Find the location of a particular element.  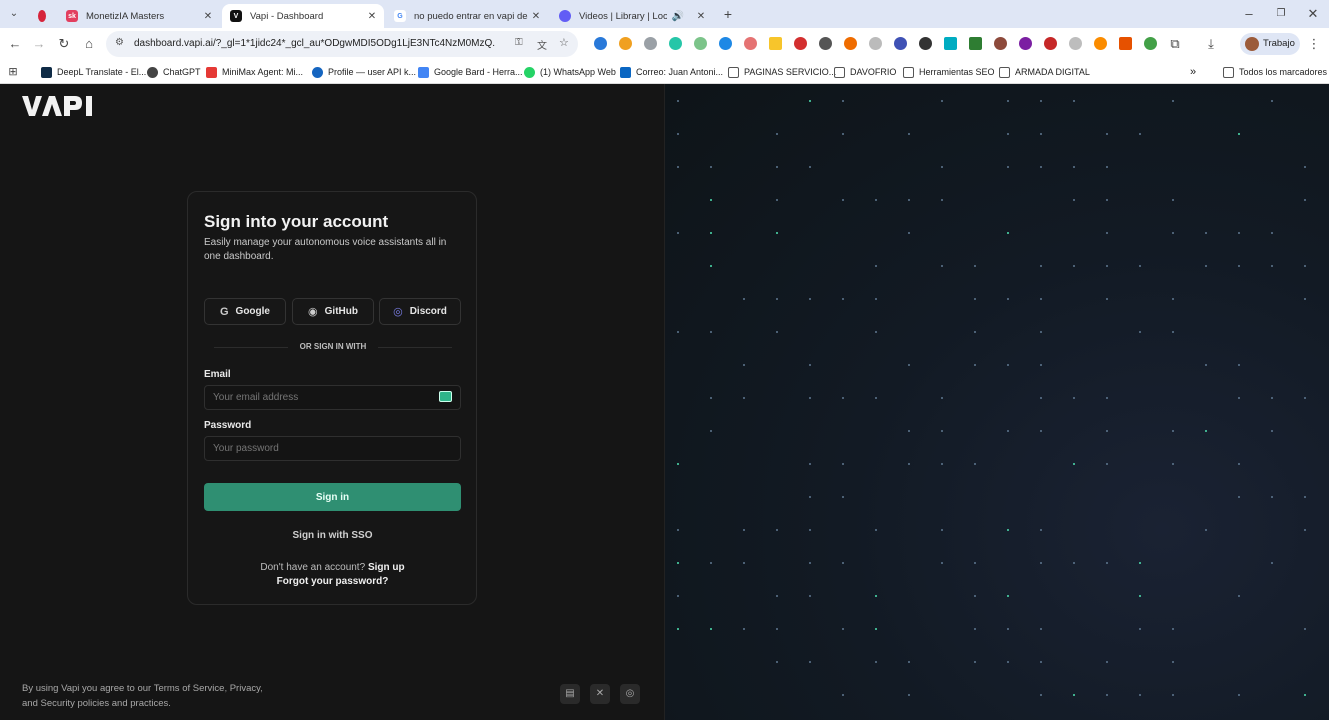

x-twitter-icon: ✕ is located at coordinates (600, 694).